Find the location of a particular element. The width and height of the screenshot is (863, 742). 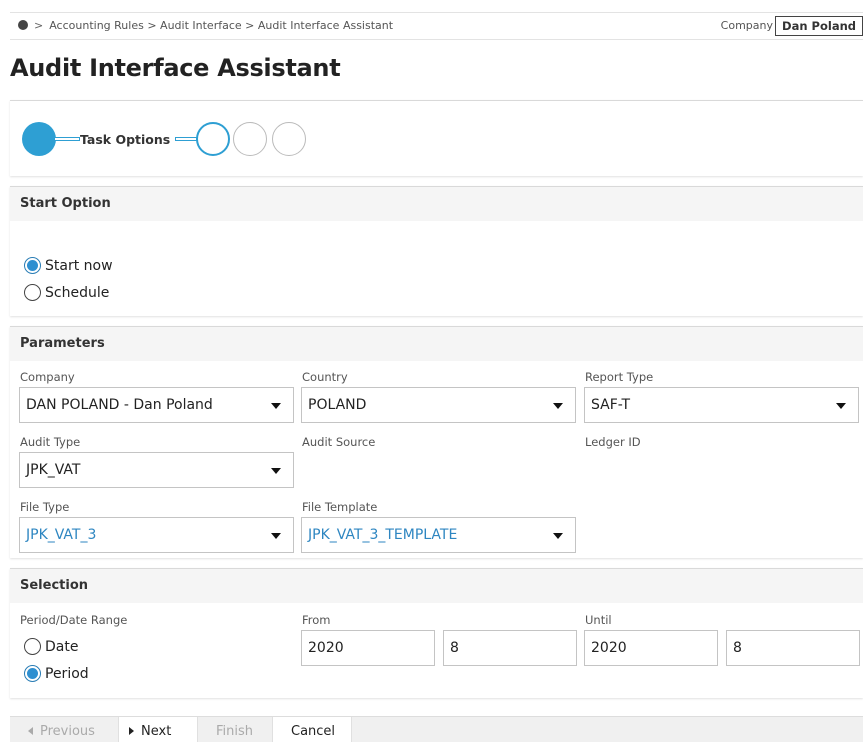

next-button: Next is located at coordinates (158, 729).